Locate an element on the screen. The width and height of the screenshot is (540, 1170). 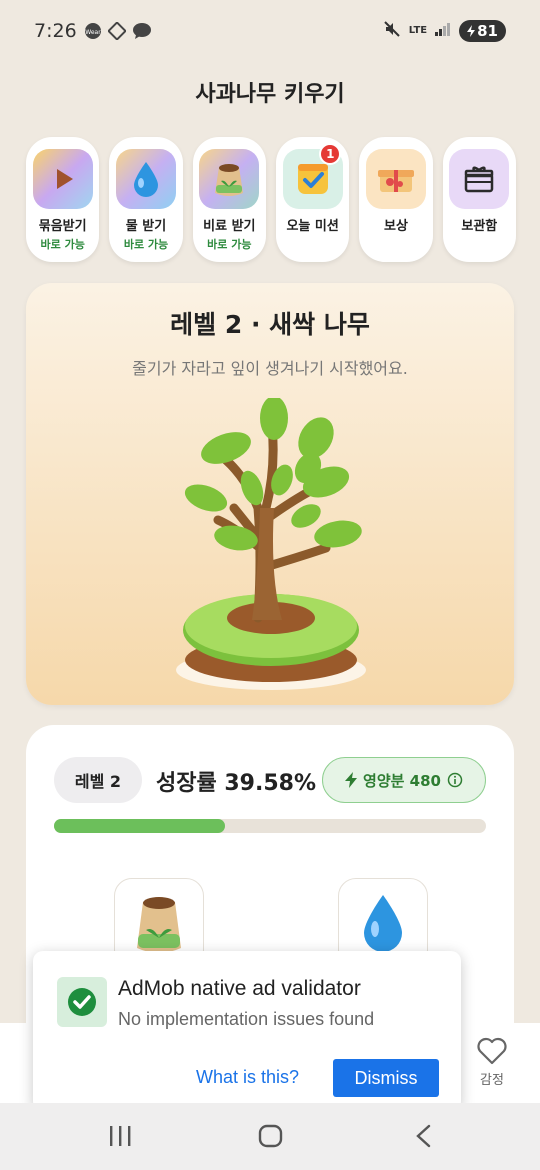
quick-action-label: 묶음받기 is located at coordinates (62, 226).